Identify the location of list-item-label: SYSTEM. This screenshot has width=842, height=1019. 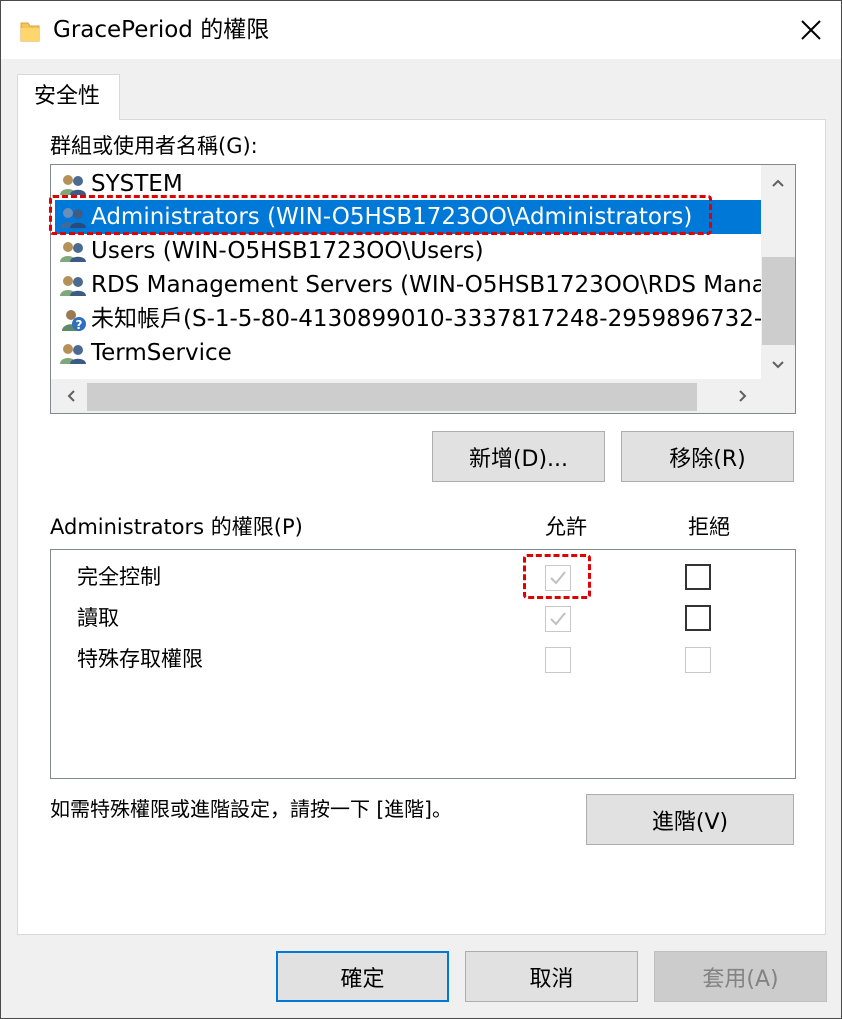
(137, 184).